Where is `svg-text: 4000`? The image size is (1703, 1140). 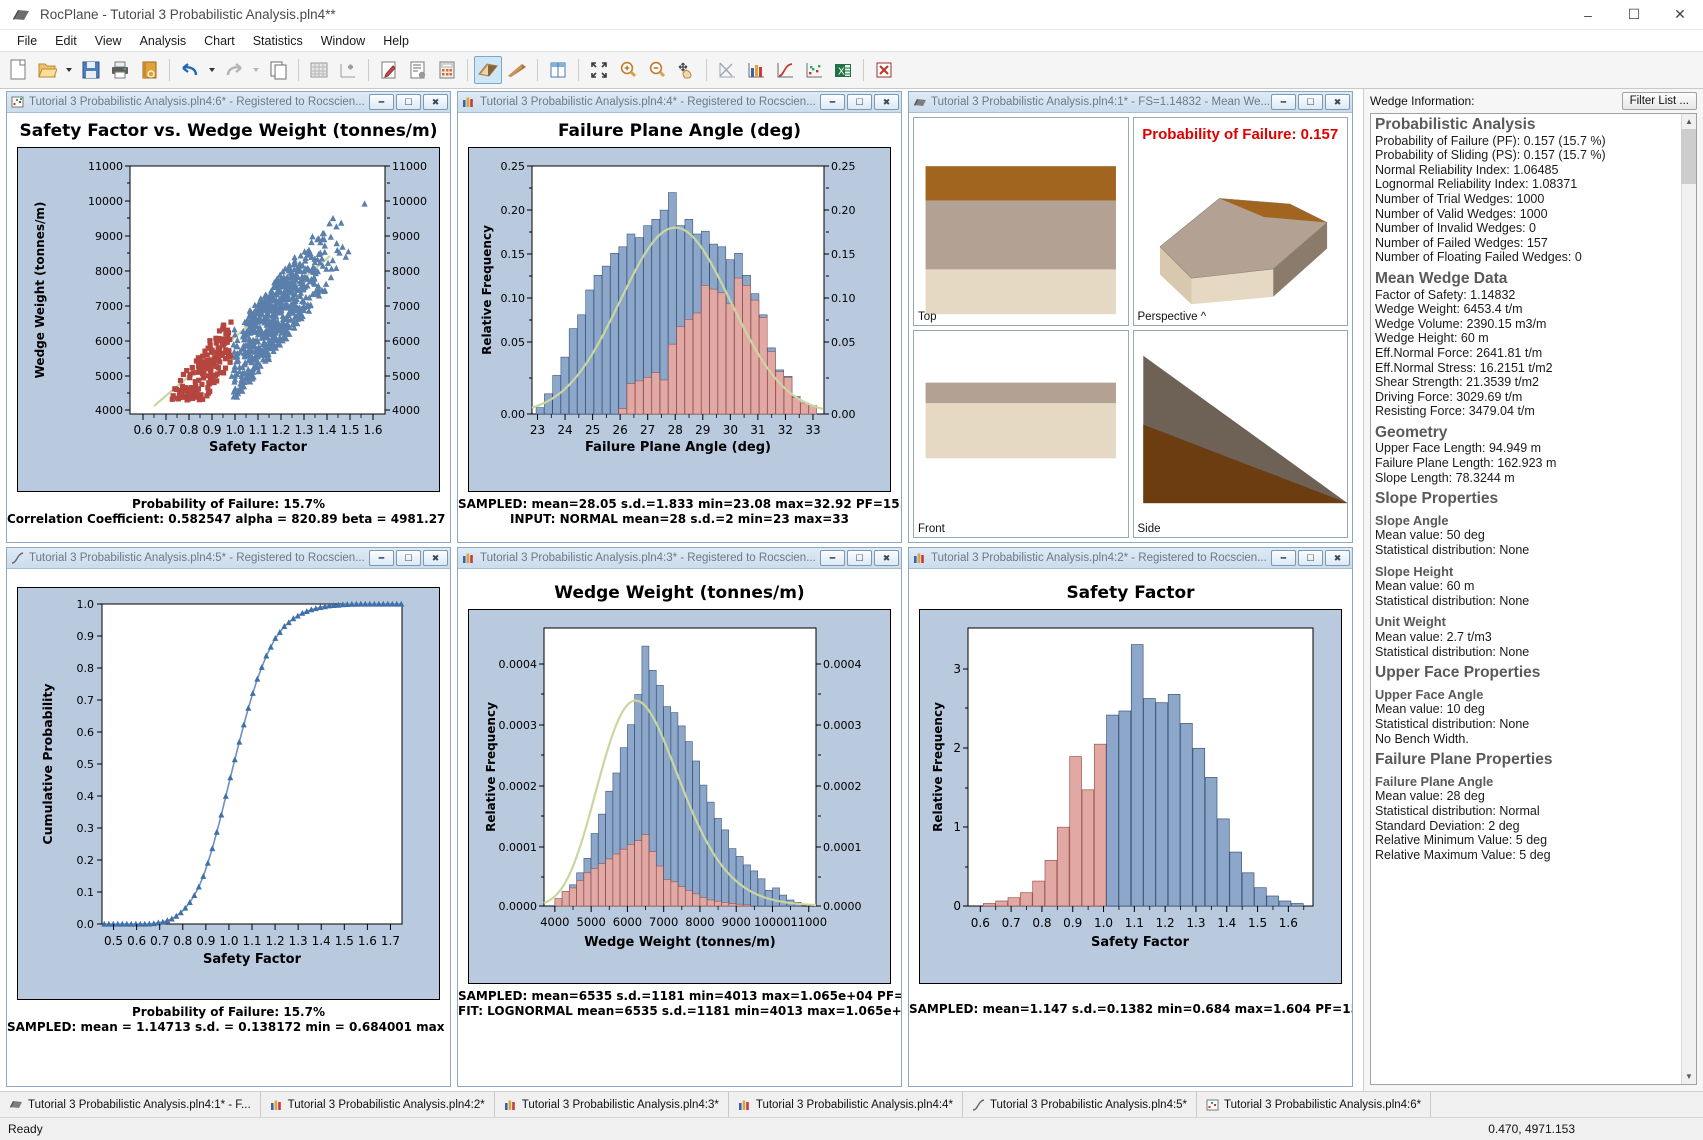
svg-text: 4000 is located at coordinates (554, 922).